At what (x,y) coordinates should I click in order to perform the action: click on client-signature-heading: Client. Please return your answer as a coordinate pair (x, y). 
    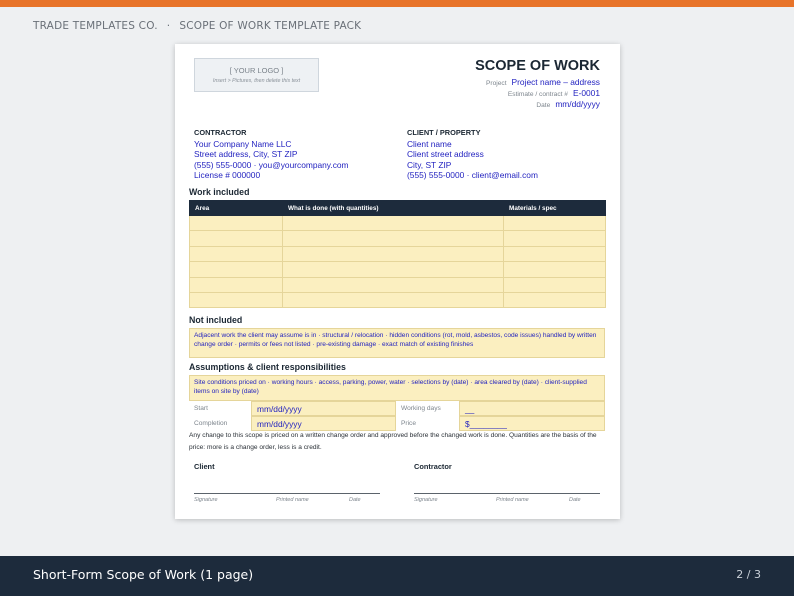
    Looking at the image, I should click on (204, 466).